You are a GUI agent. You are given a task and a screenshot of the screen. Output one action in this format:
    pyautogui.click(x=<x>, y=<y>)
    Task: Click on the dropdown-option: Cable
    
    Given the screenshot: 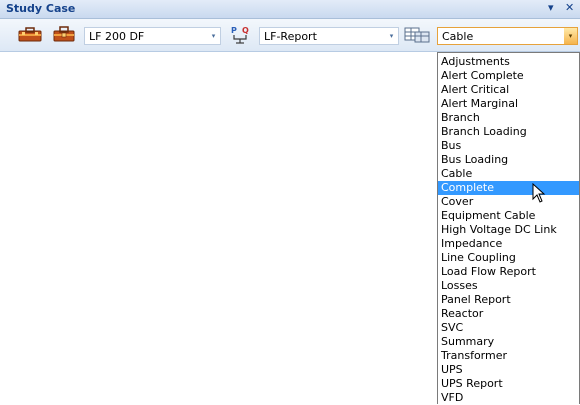 What is the action you would take?
    pyautogui.click(x=508, y=174)
    